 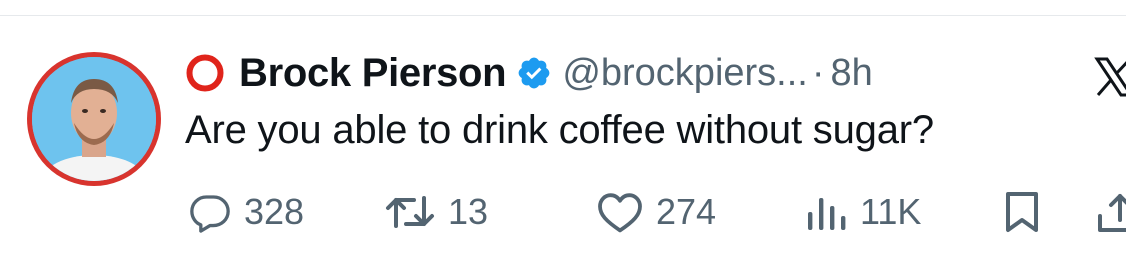 I want to click on retweet-icon, so click(x=410, y=212).